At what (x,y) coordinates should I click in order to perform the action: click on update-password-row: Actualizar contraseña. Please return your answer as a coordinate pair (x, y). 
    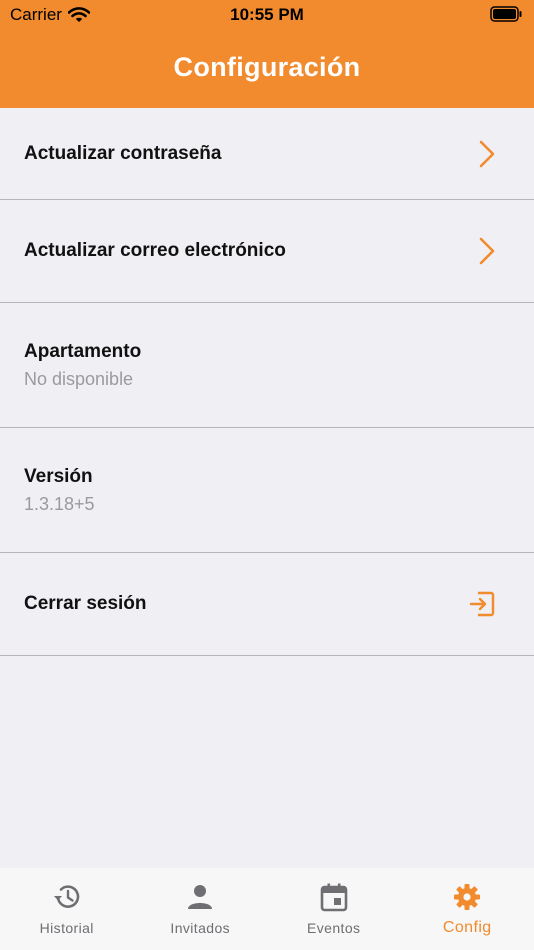
    Looking at the image, I should click on (267, 154).